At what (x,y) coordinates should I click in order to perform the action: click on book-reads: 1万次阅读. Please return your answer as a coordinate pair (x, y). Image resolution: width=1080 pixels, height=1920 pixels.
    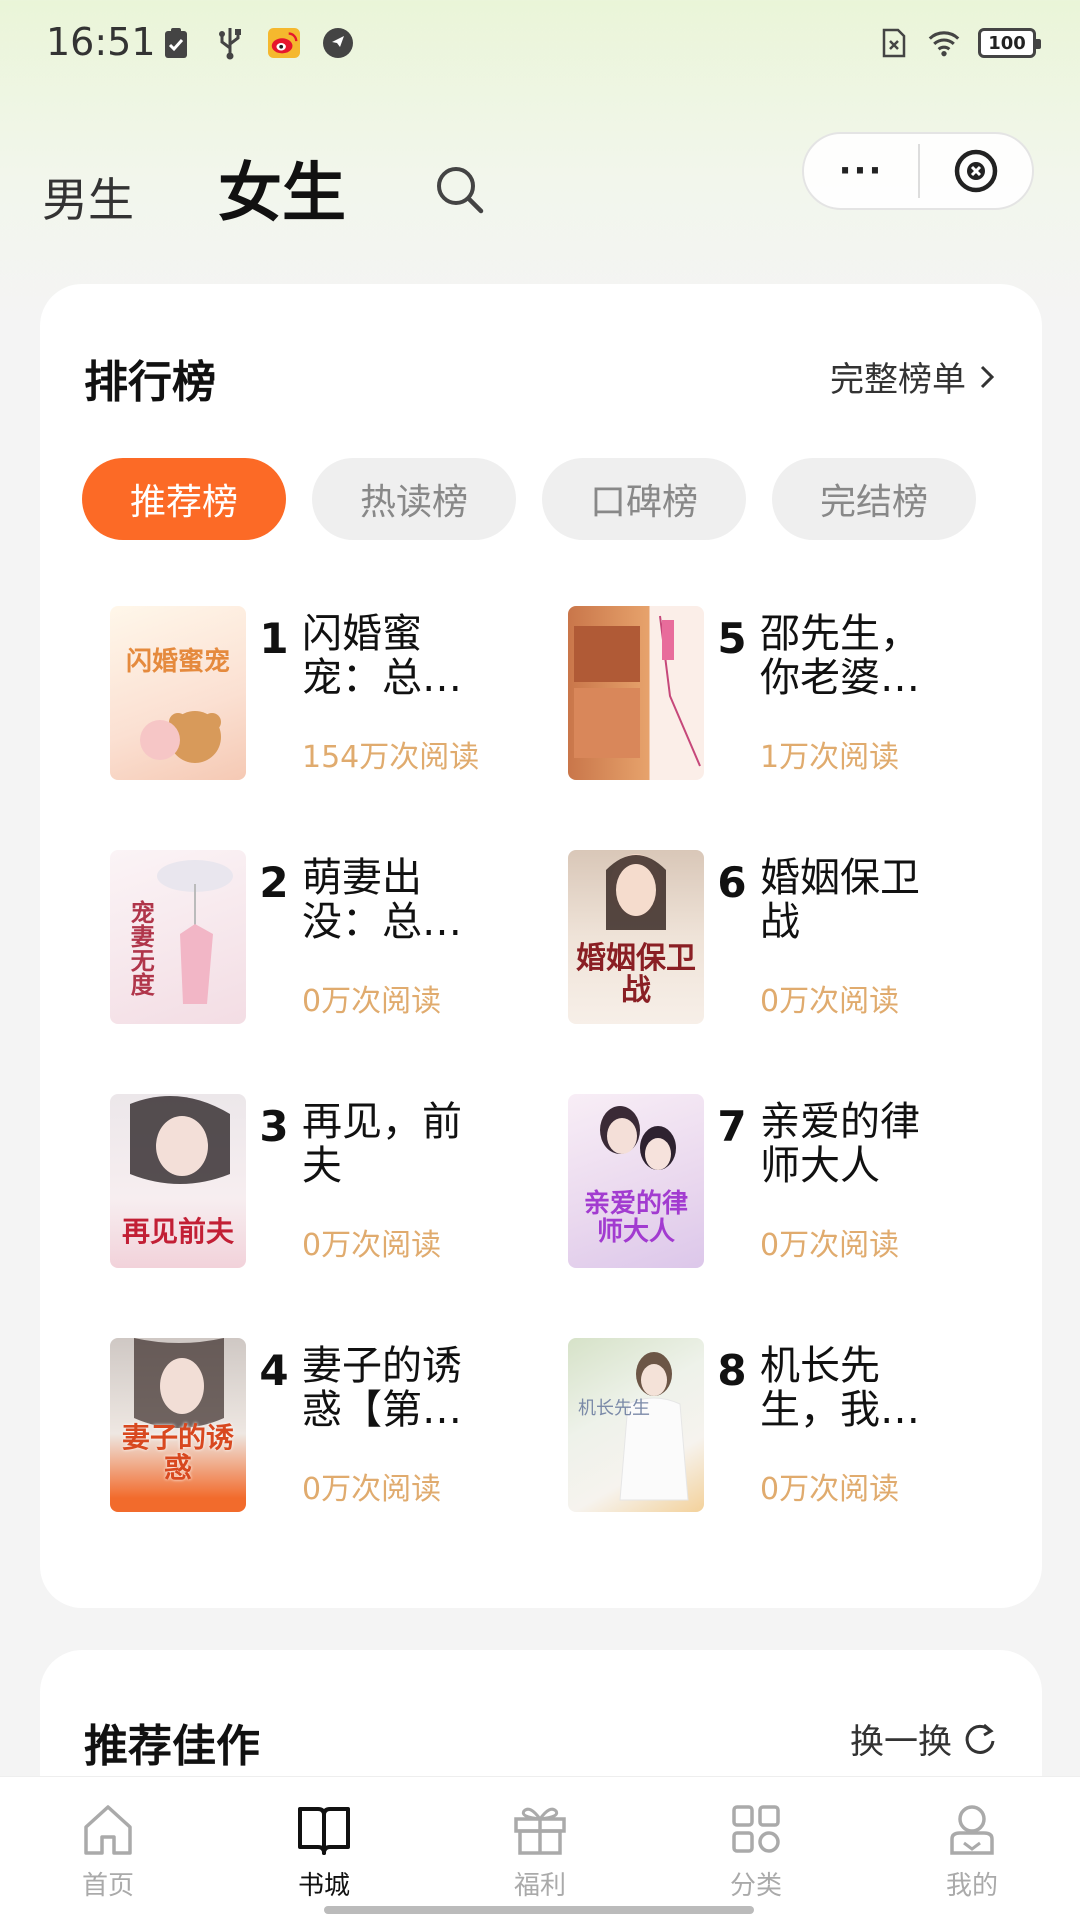
    Looking at the image, I should click on (830, 757).